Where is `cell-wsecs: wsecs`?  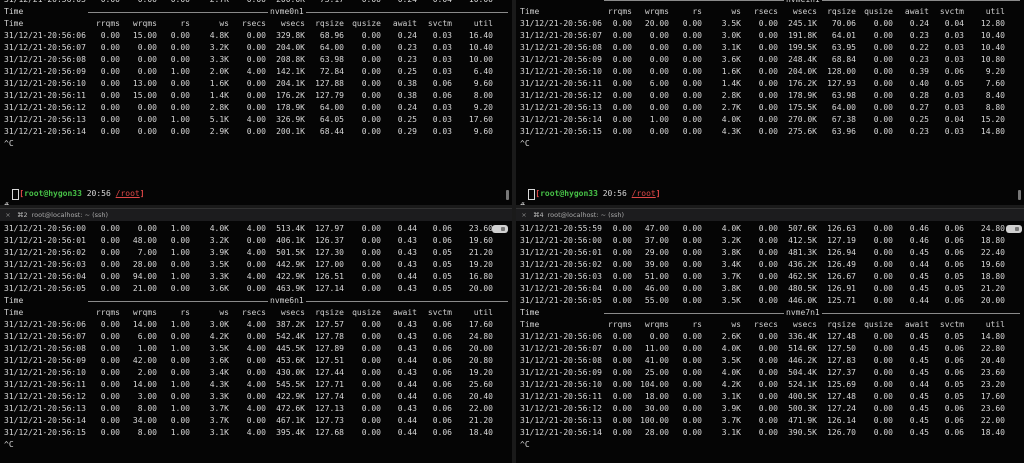
cell-wsecs: wsecs is located at coordinates (804, 11).